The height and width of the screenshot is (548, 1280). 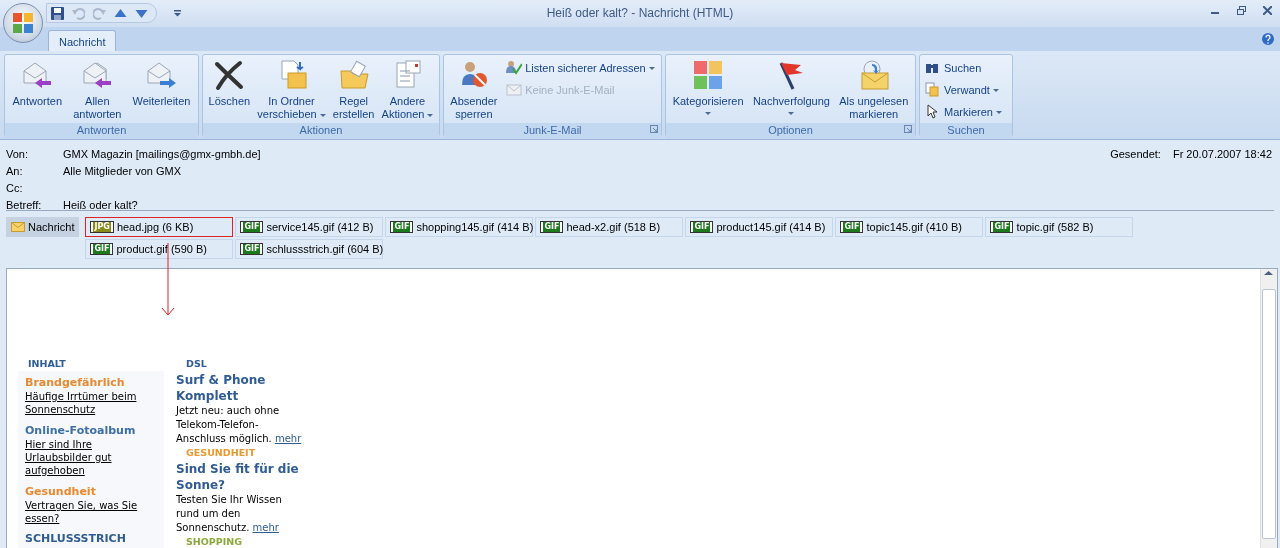 What do you see at coordinates (162, 154) in the screenshot?
I see `field-value: GMX Magazin [mailings@gmx-gmbh.de]` at bounding box center [162, 154].